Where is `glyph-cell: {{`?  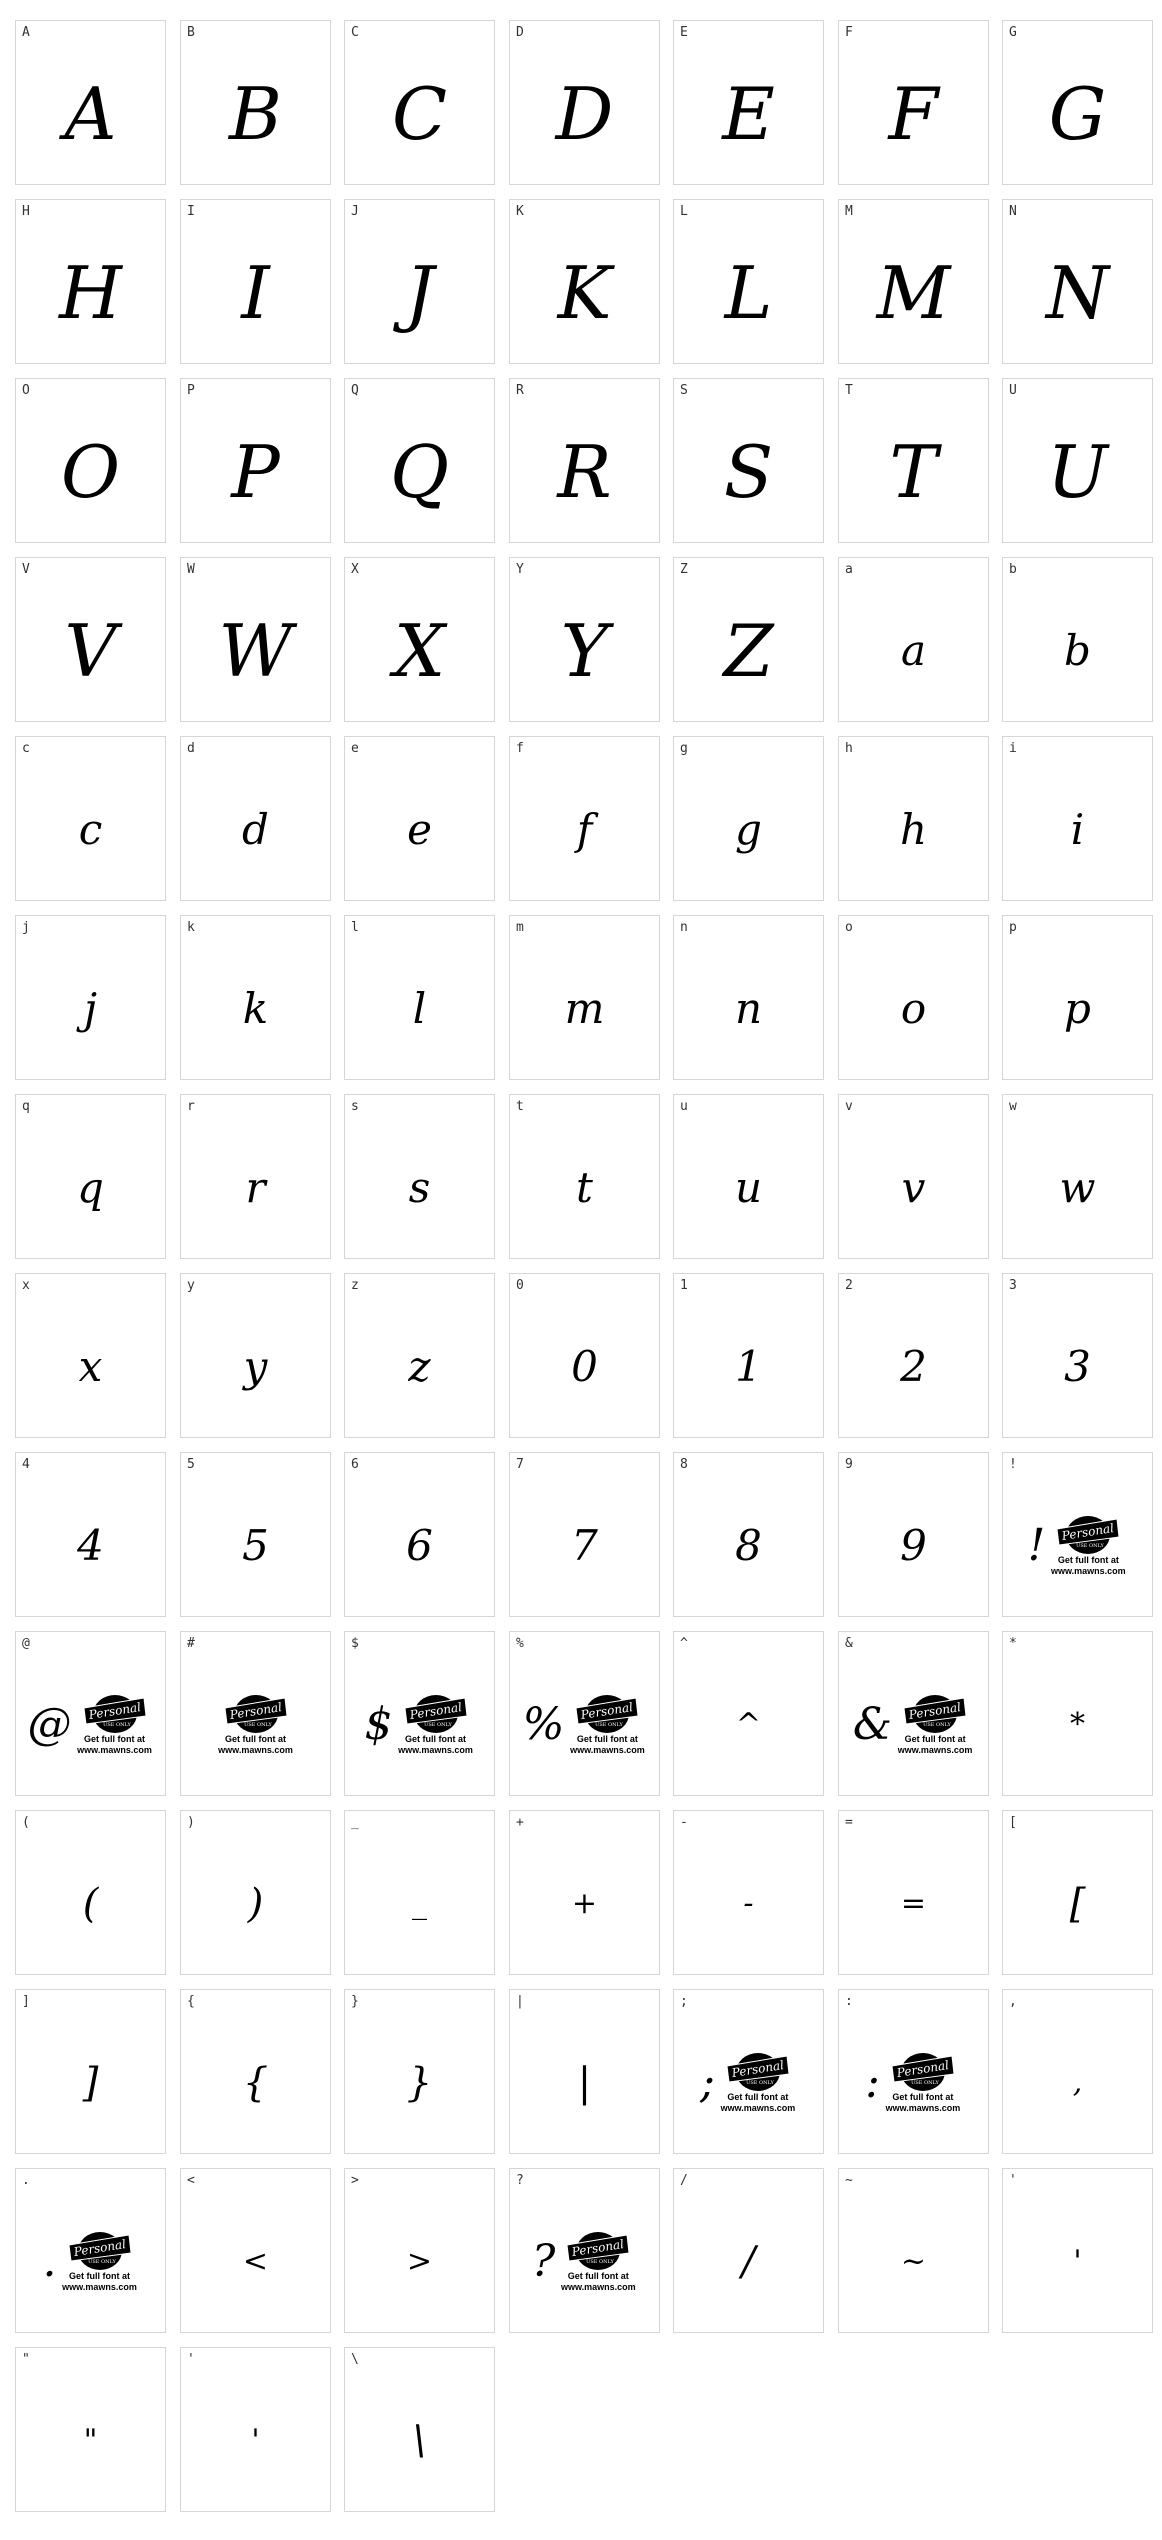 glyph-cell: {{ is located at coordinates (255, 2071).